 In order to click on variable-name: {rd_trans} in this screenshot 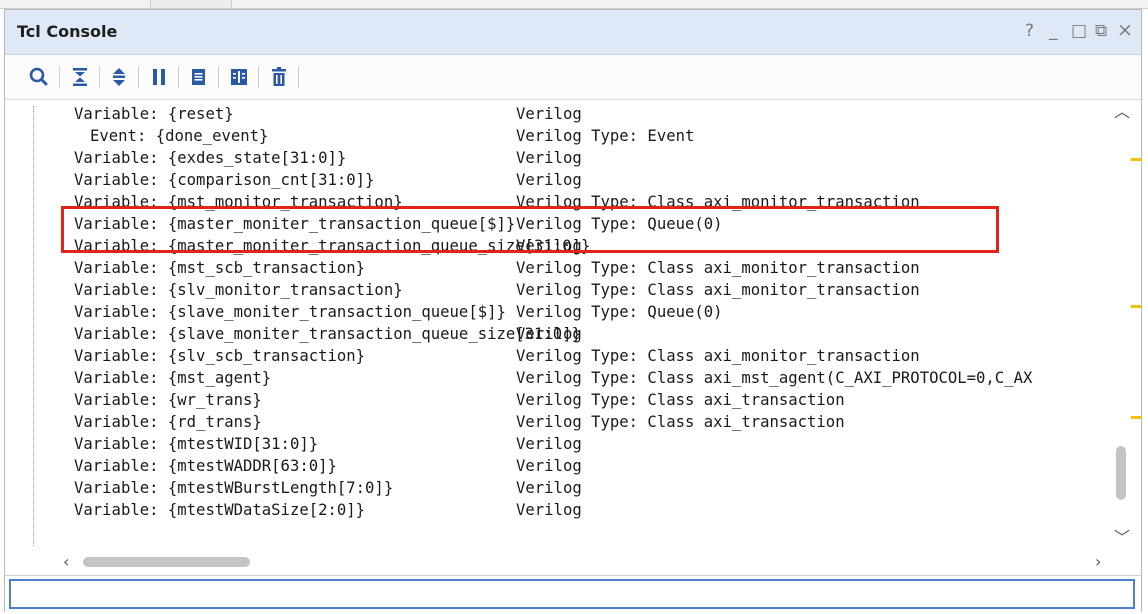, I will do `click(214, 422)`.